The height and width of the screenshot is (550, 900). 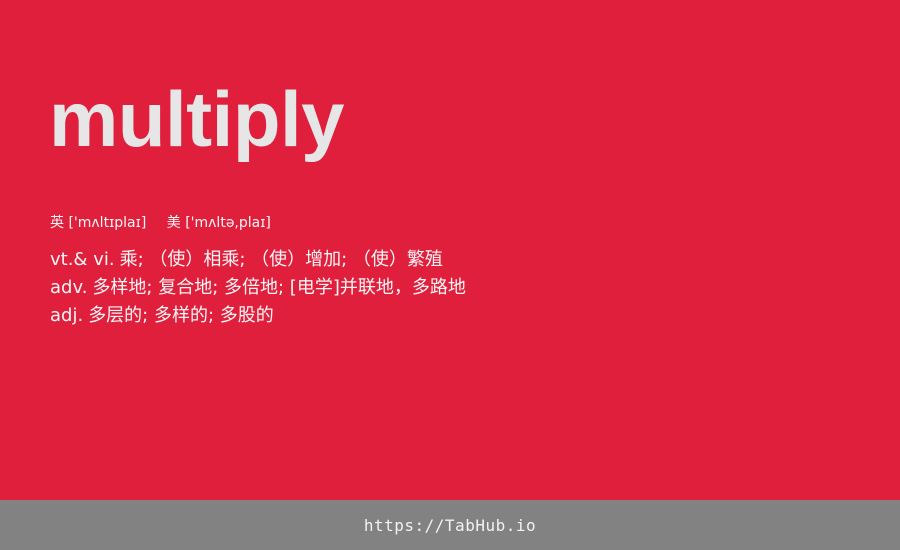 I want to click on uk-phonetic: 英 ['mʌltɪplaɪ], so click(x=98, y=223).